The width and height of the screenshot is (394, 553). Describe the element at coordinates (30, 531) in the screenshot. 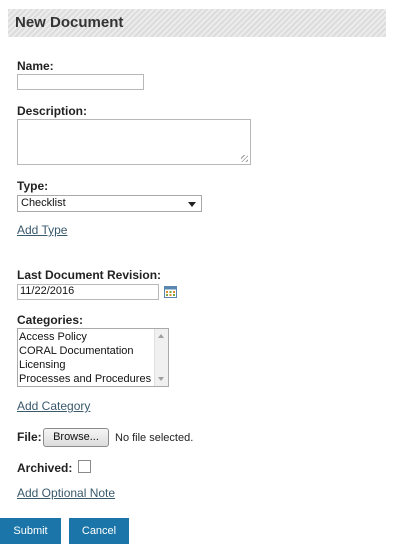

I see `submit-button: Submit` at that location.